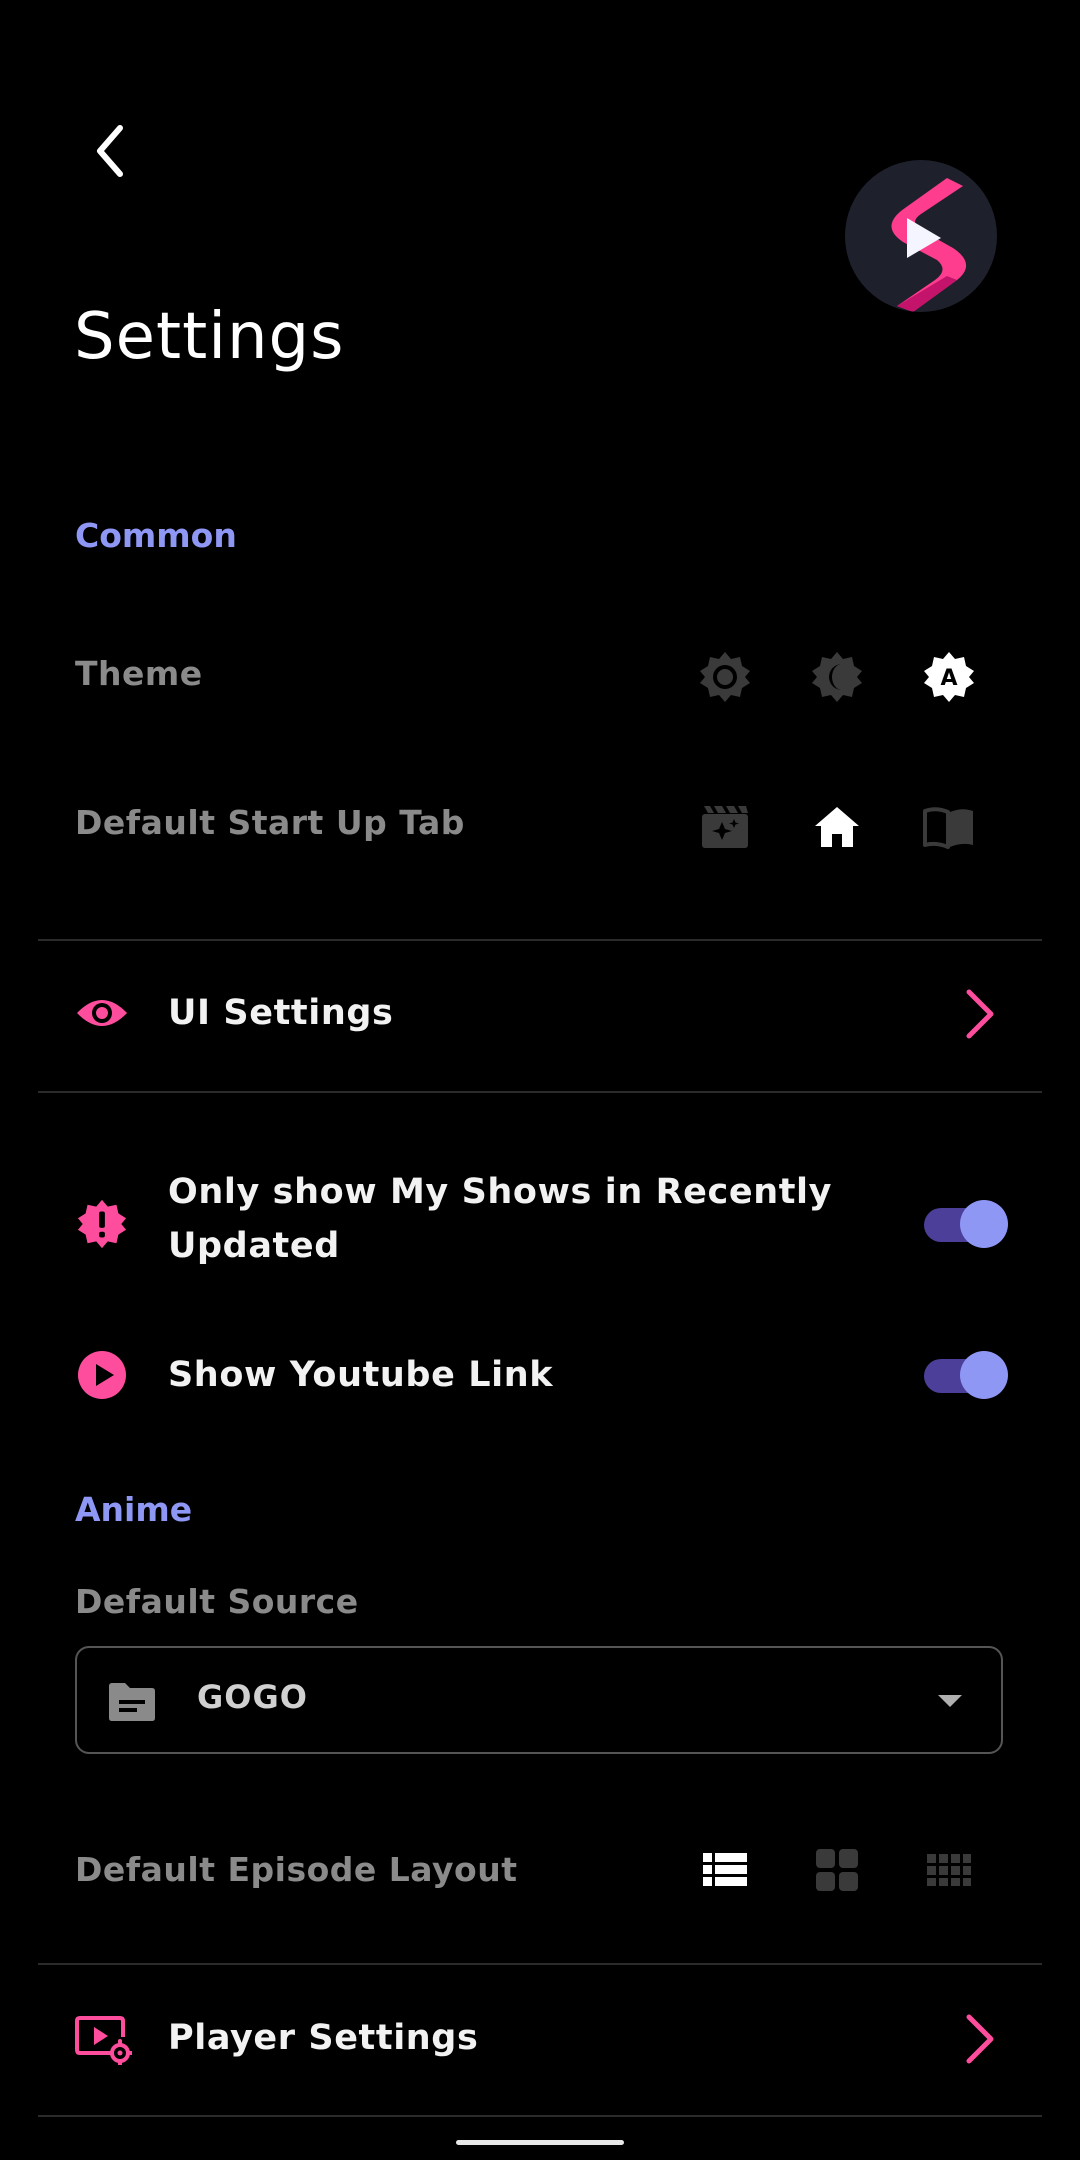 Image resolution: width=1080 pixels, height=2160 pixels. Describe the element at coordinates (270, 822) in the screenshot. I see `startup-tab-label: Default Start Up Tab` at that location.